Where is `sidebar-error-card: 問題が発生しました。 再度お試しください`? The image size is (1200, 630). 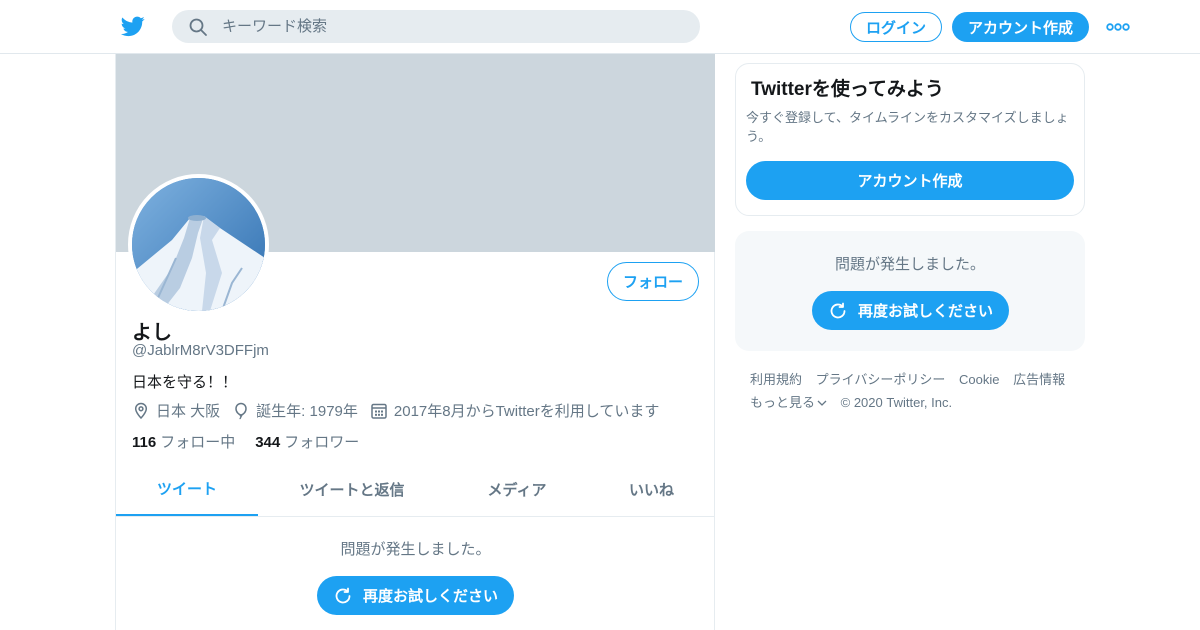 sidebar-error-card: 問題が発生しました。 再度お試しください is located at coordinates (910, 291).